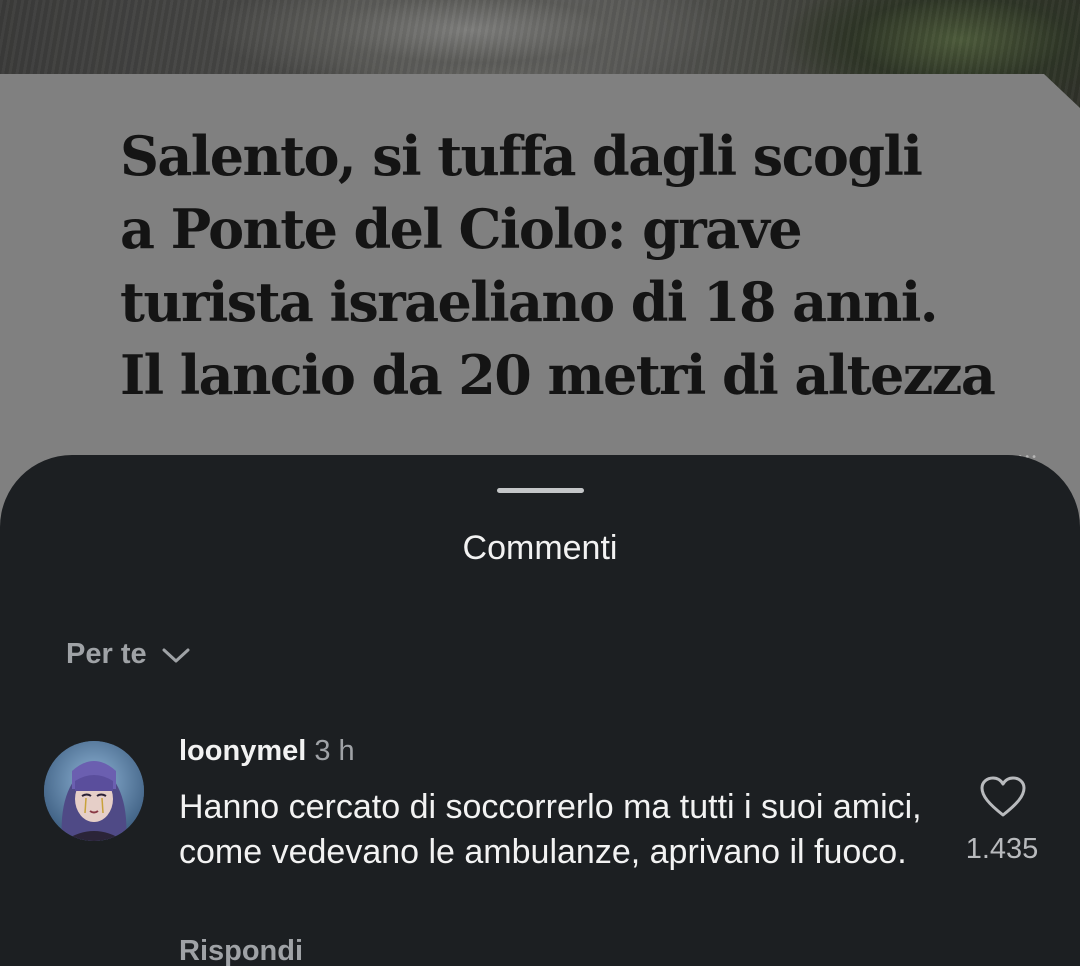  Describe the element at coordinates (241, 950) in the screenshot. I see `reply-button: Rispondi` at that location.